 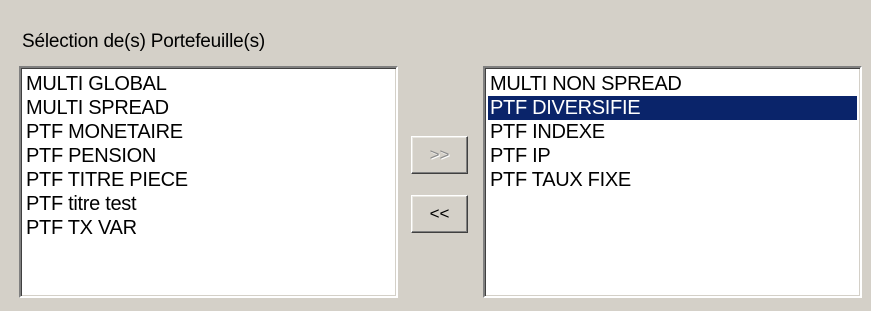 I want to click on list-item-ptf-titre-test: PTF titre test, so click(x=210, y=204).